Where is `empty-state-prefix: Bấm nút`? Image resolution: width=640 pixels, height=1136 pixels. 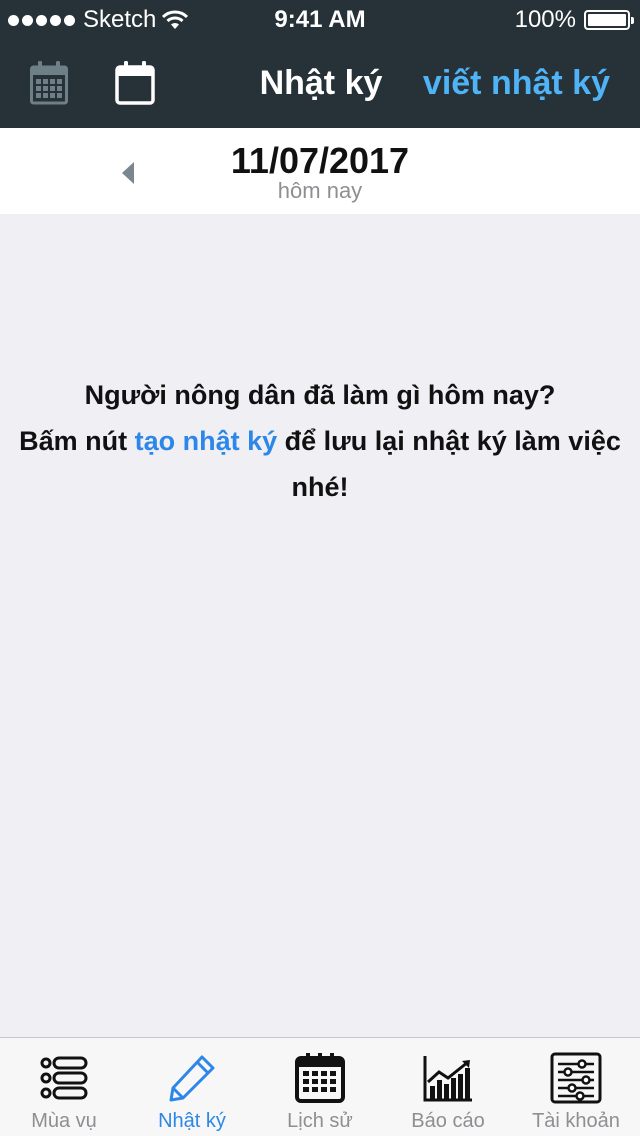
empty-state-prefix: Bấm nút is located at coordinates (77, 441).